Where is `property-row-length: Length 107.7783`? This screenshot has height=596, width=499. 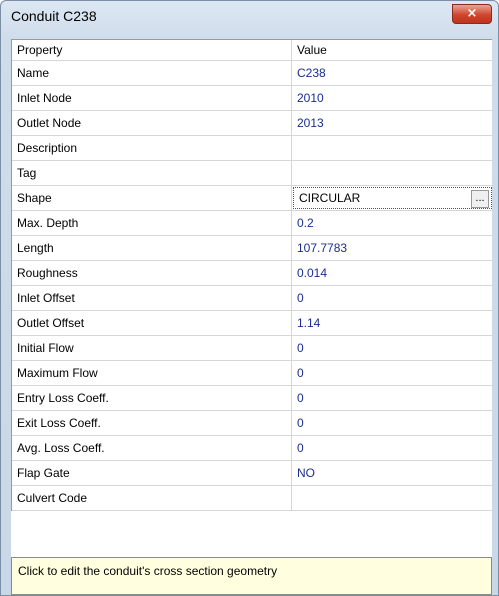
property-row-length: Length 107.7783 is located at coordinates (252, 248).